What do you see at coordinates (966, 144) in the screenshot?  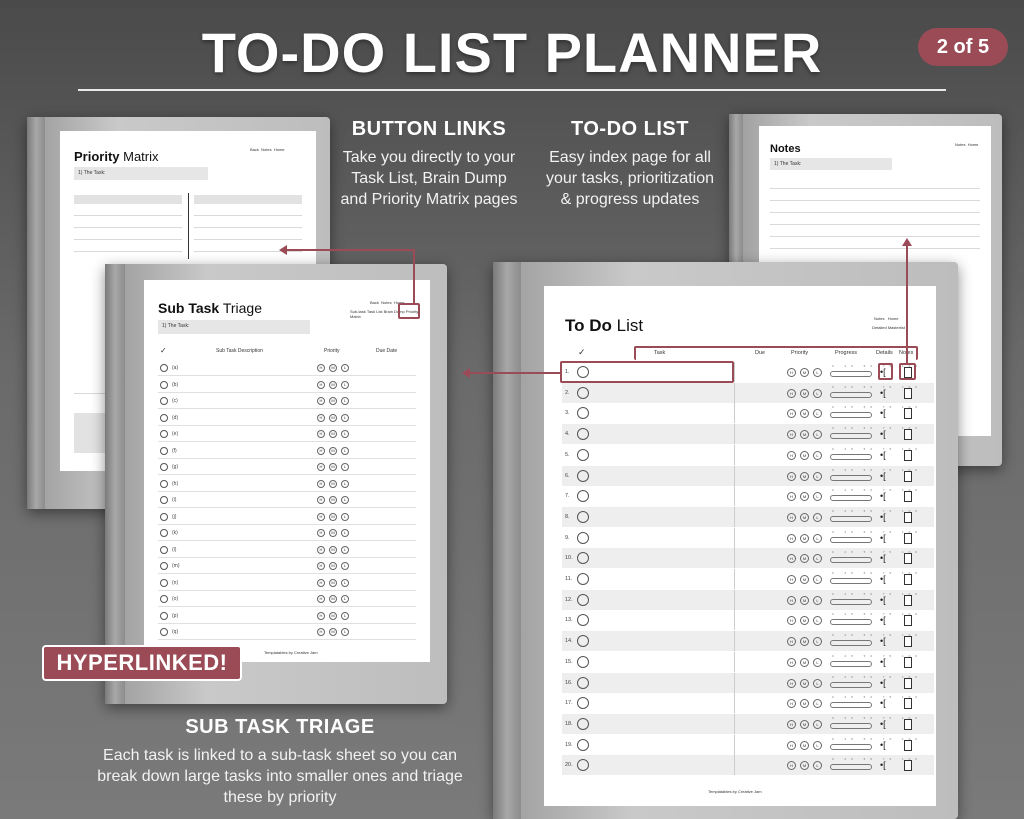 I see `notes-nav: Notes Home` at bounding box center [966, 144].